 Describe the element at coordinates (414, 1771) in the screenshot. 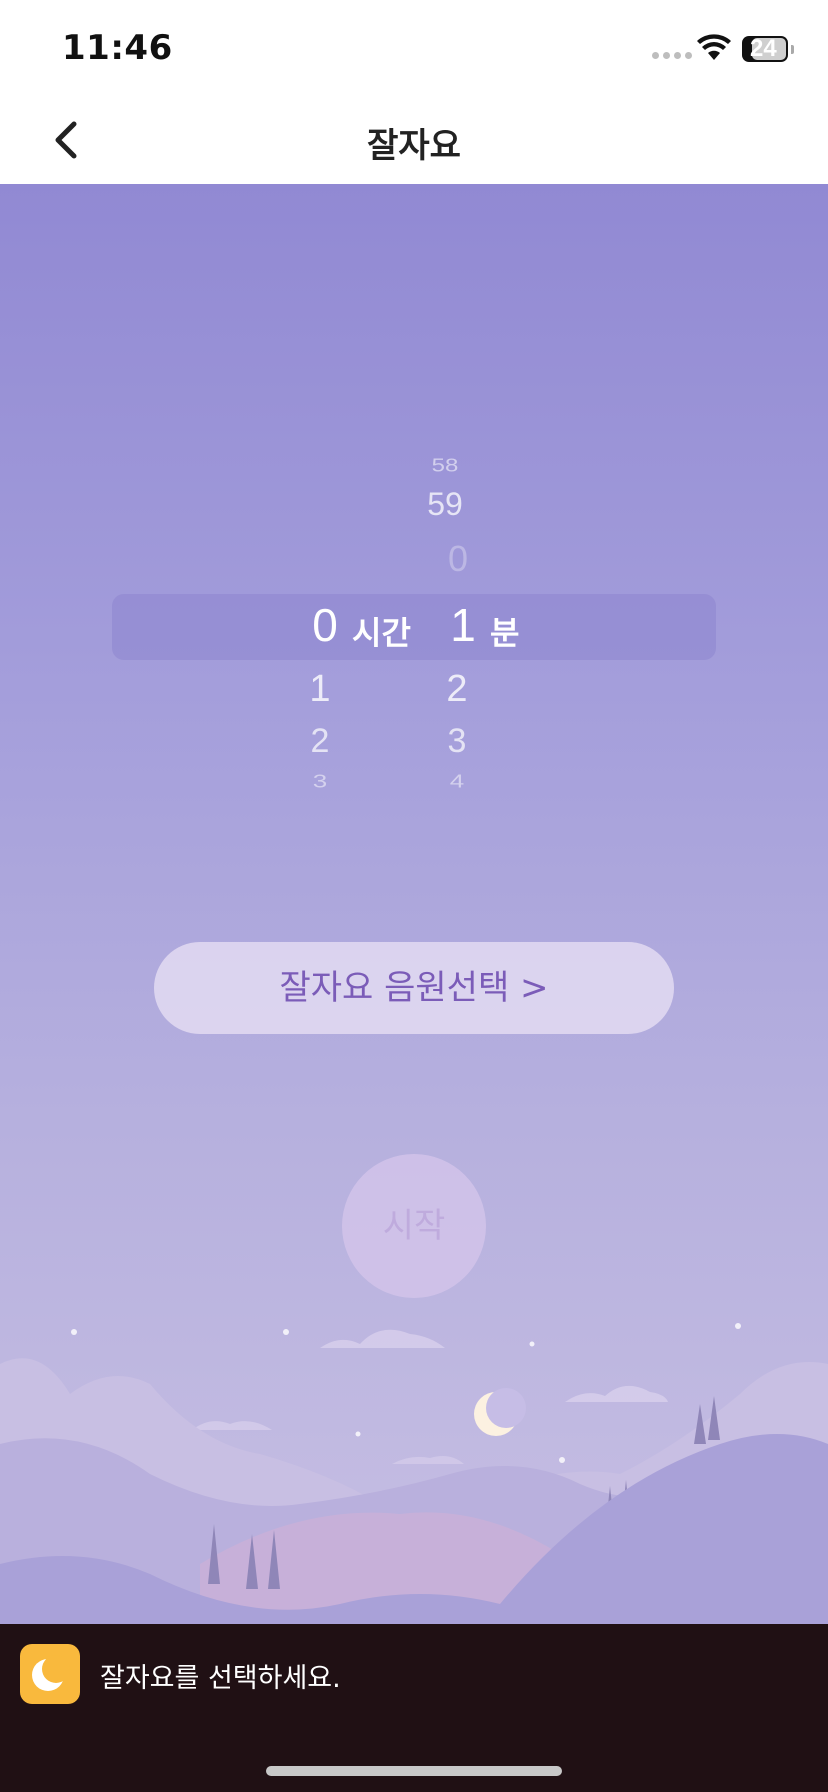

I see `home-indicator` at that location.